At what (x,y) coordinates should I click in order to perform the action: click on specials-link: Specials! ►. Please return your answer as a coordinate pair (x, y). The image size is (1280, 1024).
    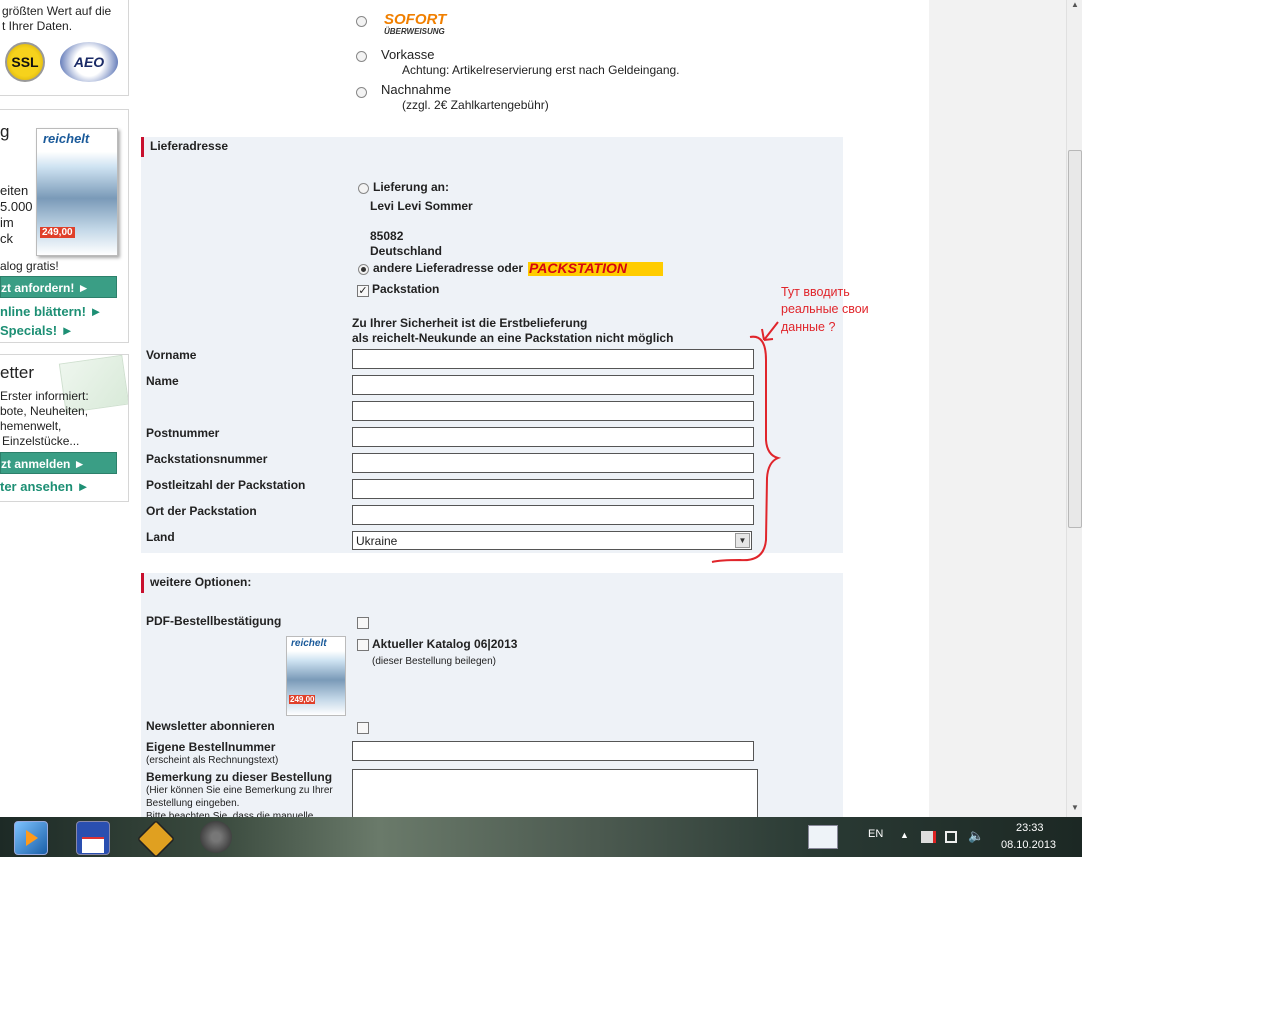
    Looking at the image, I should click on (37, 330).